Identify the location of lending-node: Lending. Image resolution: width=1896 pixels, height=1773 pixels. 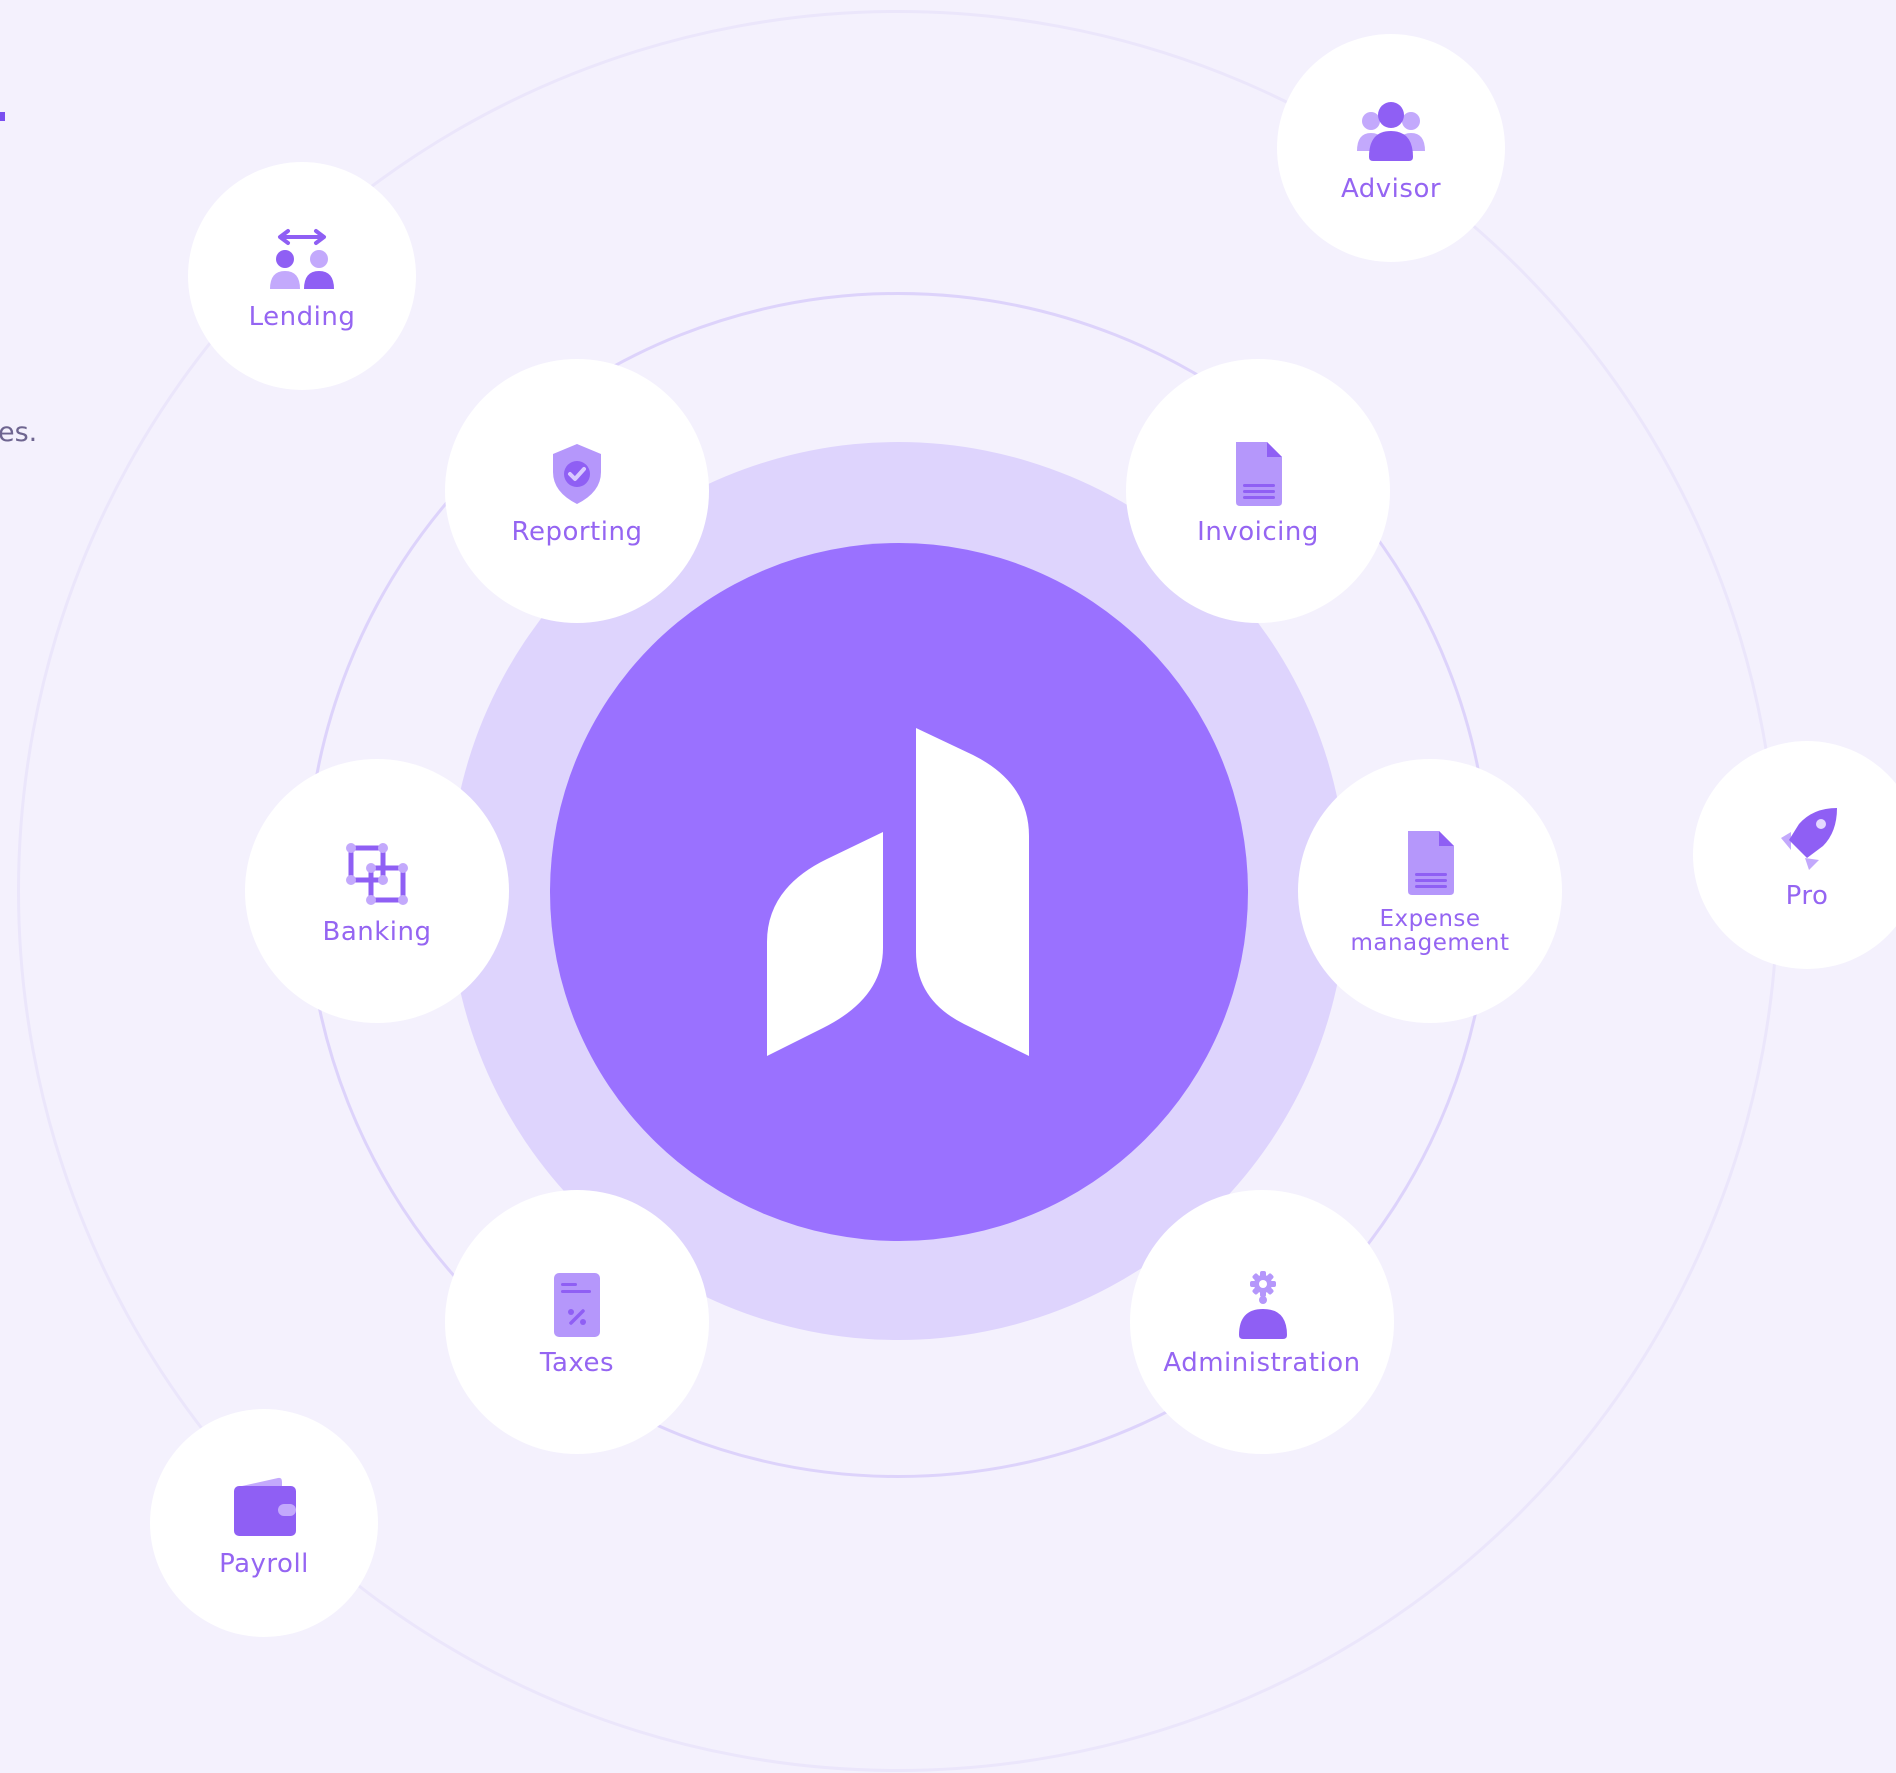
(302, 276).